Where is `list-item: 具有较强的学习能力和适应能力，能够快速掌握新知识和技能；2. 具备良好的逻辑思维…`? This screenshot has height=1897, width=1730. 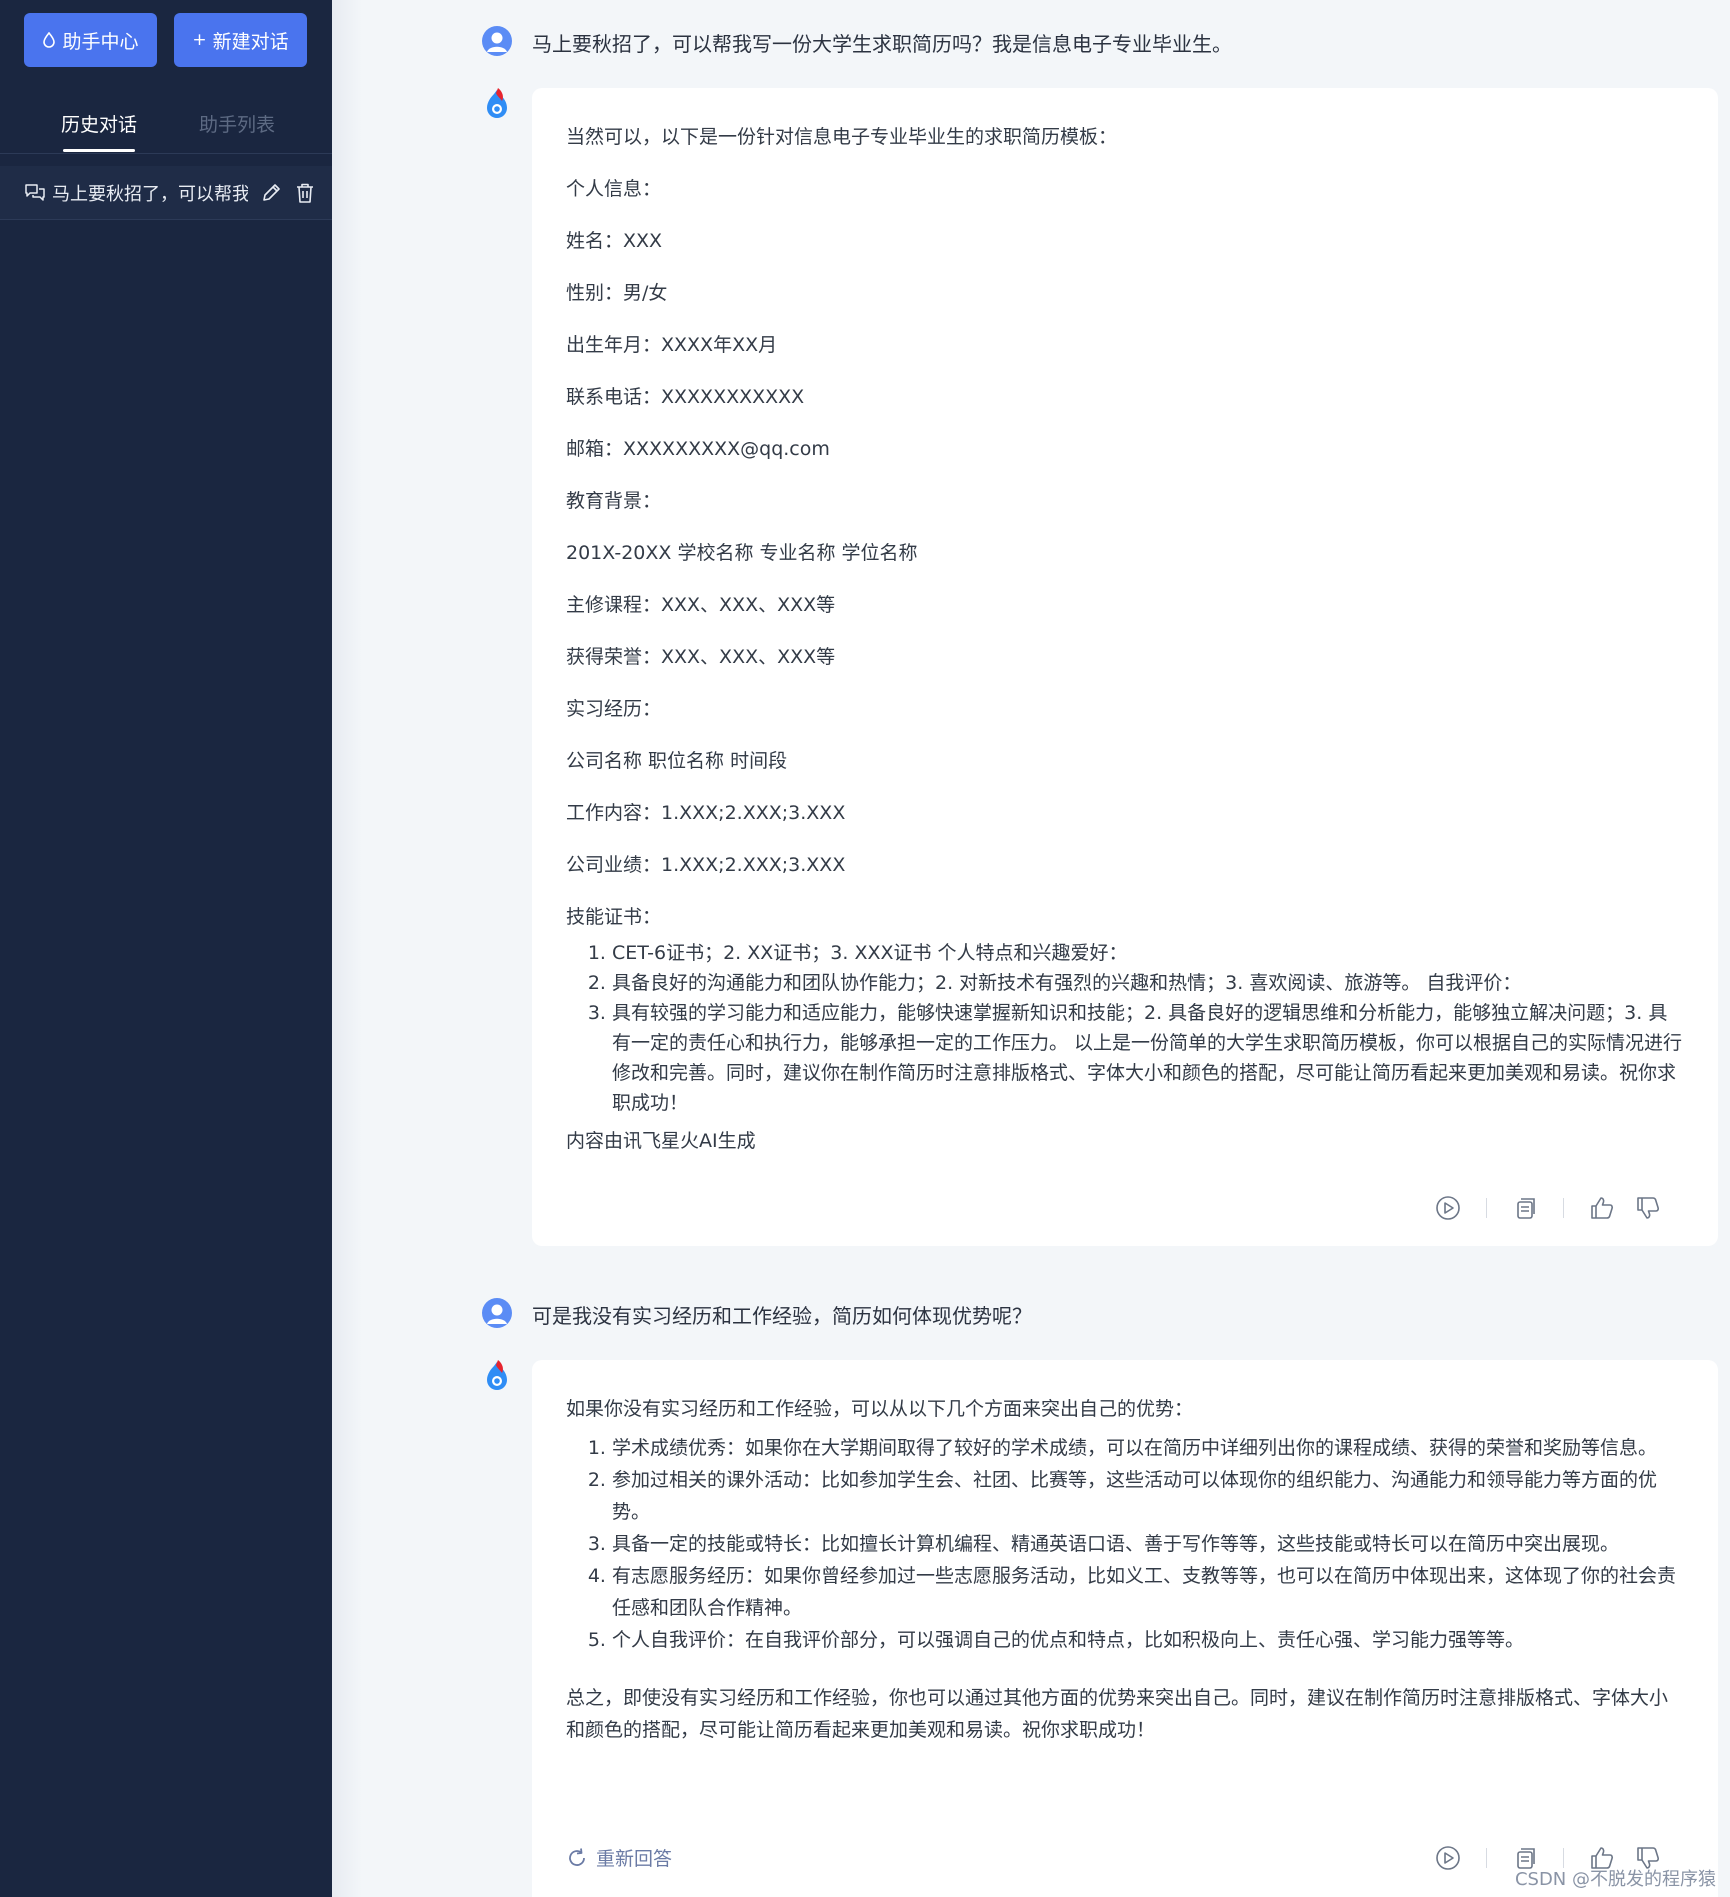 list-item: 具有较强的学习能力和适应能力，能够快速掌握新知识和技能；2. 具备良好的逻辑思维… is located at coordinates (1148, 1058).